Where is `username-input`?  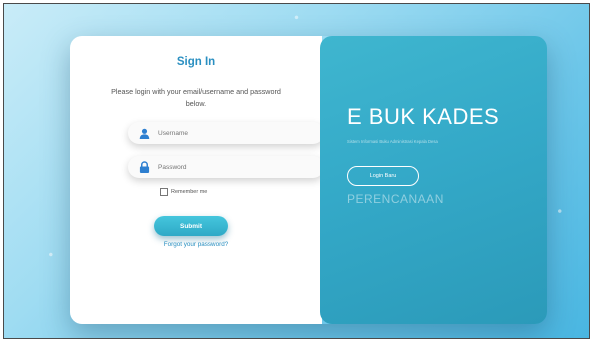
username-input is located at coordinates (228, 133).